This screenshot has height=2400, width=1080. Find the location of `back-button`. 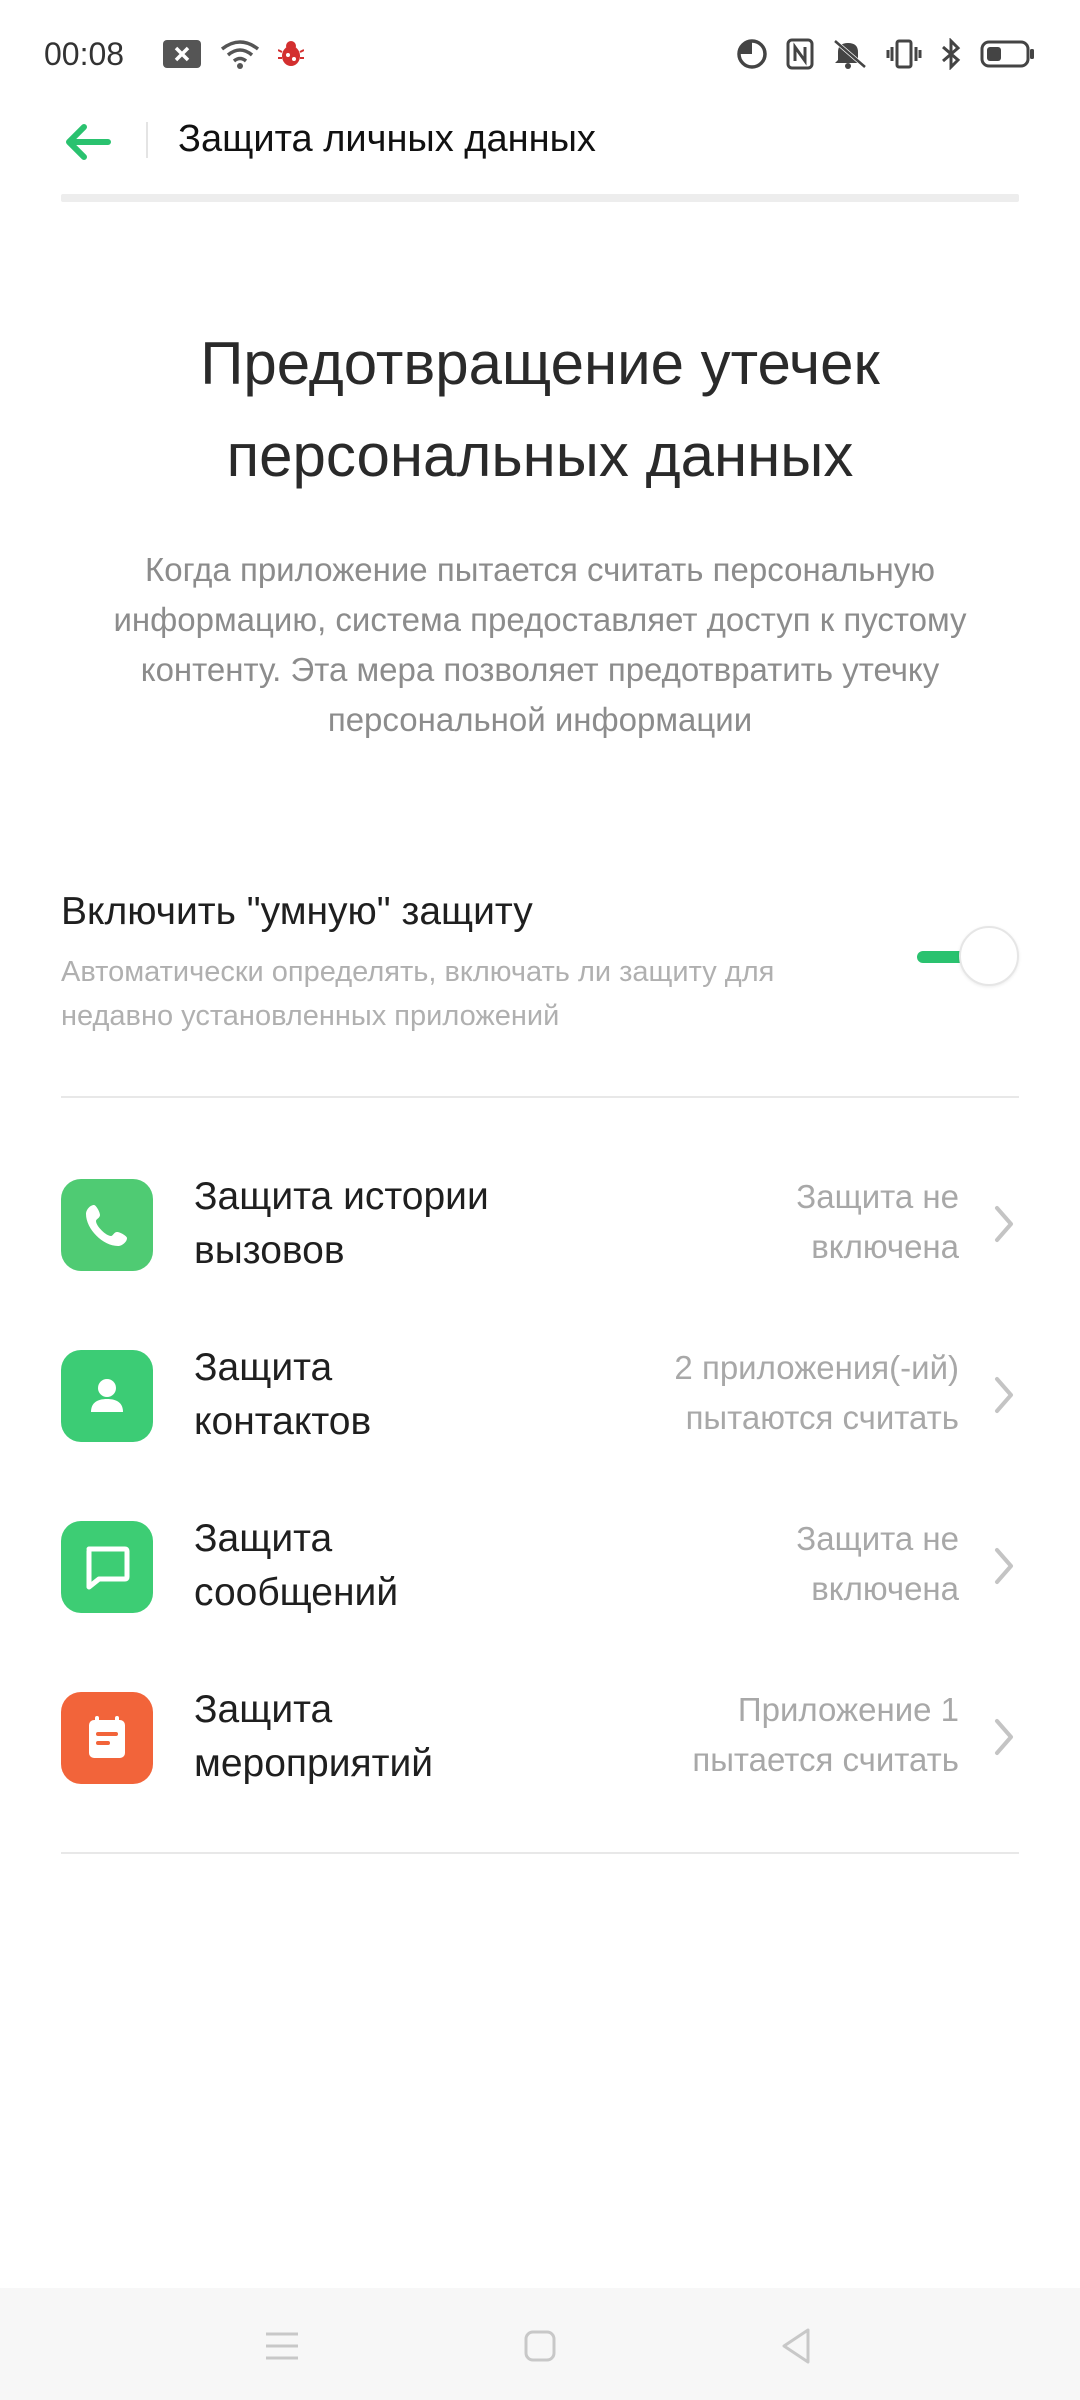

back-button is located at coordinates (88, 142).